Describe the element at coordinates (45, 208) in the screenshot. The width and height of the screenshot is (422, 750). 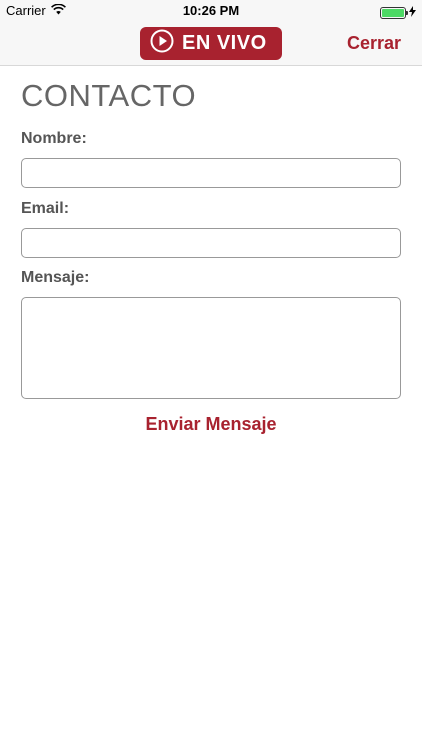
I see `email-label: Email:` at that location.